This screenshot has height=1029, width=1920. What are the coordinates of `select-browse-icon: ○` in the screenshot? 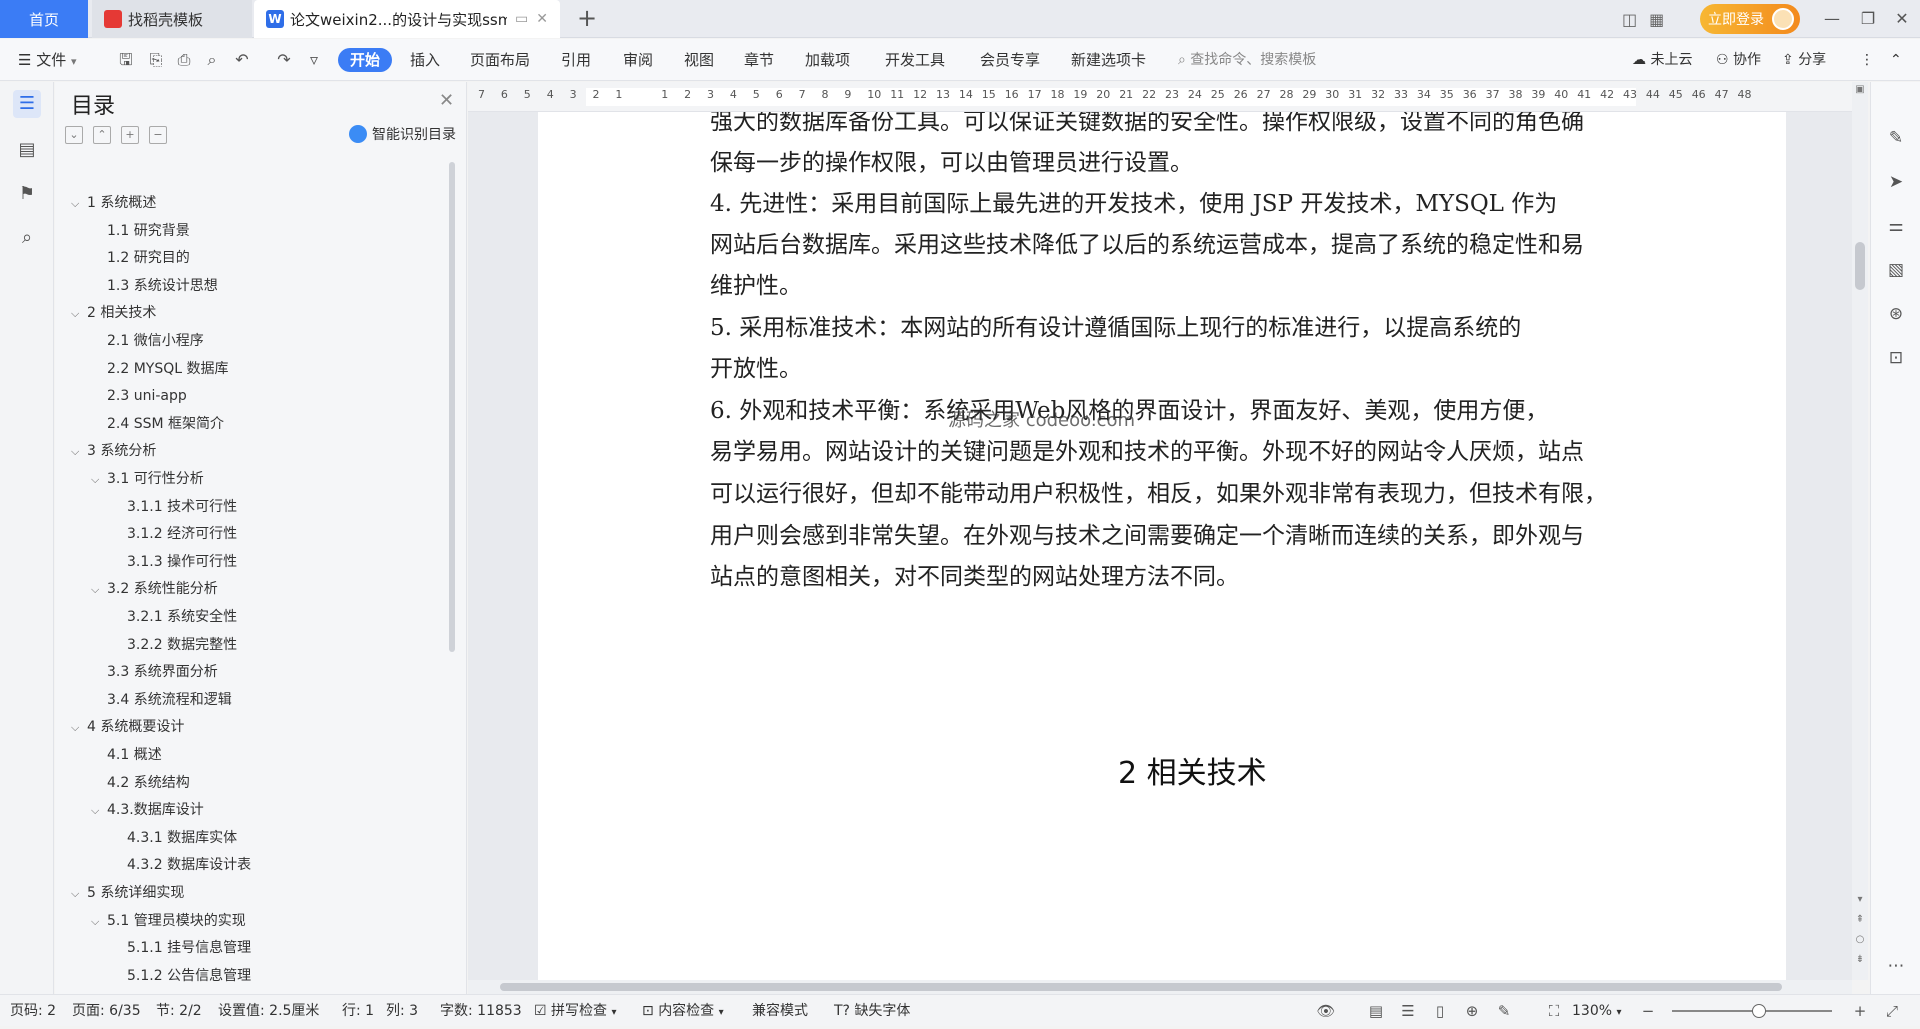 It's located at (1860, 940).